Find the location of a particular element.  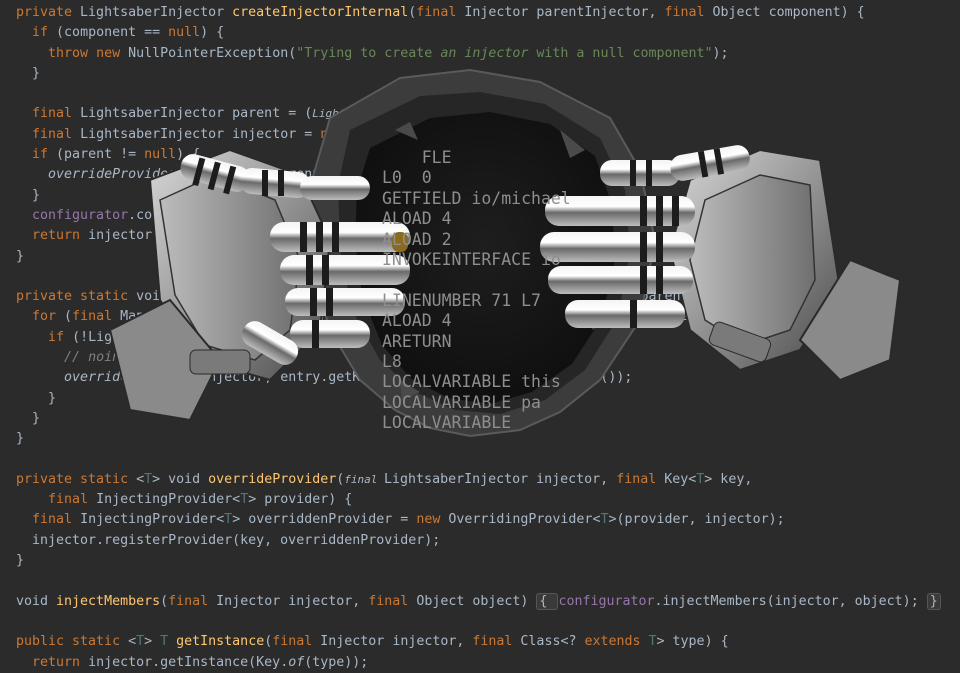

bytecode-line: L0 0 is located at coordinates (407, 178).